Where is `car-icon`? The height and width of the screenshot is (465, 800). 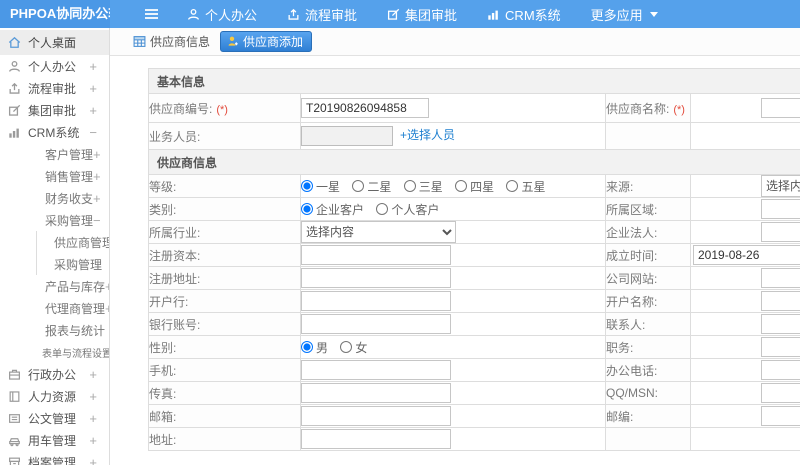 car-icon is located at coordinates (15, 440).